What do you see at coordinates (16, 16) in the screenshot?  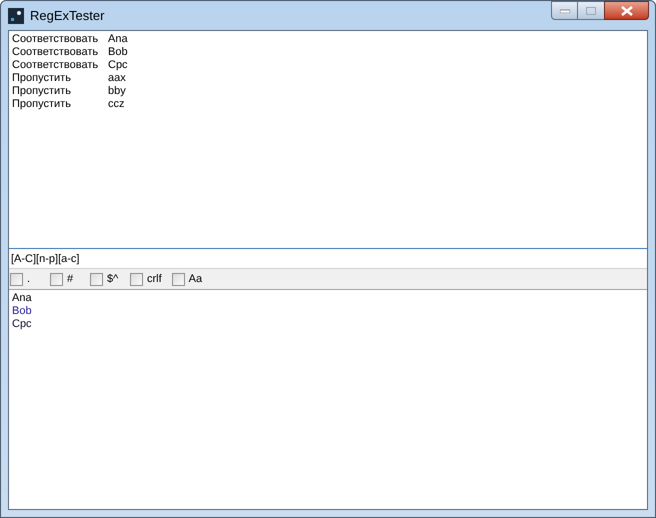 I see `app-icon` at bounding box center [16, 16].